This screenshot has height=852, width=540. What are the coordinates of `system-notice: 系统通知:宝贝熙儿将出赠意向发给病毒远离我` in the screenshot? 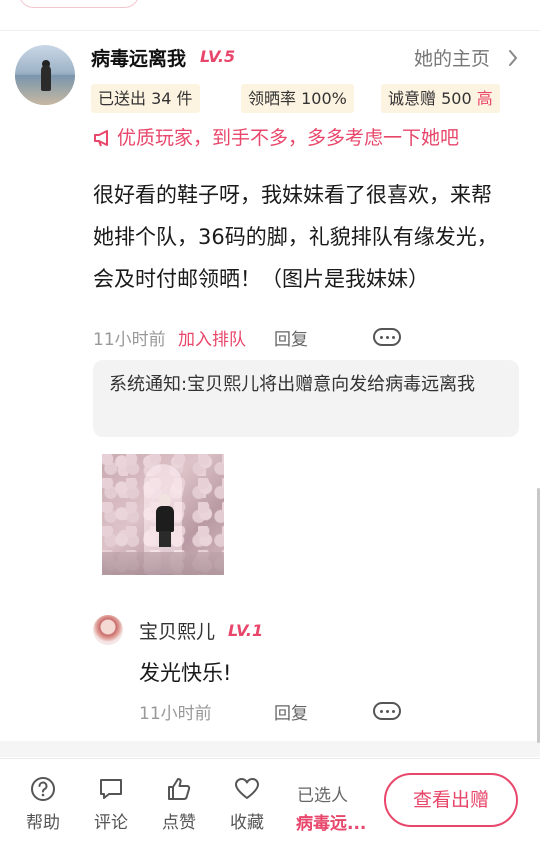 It's located at (306, 398).